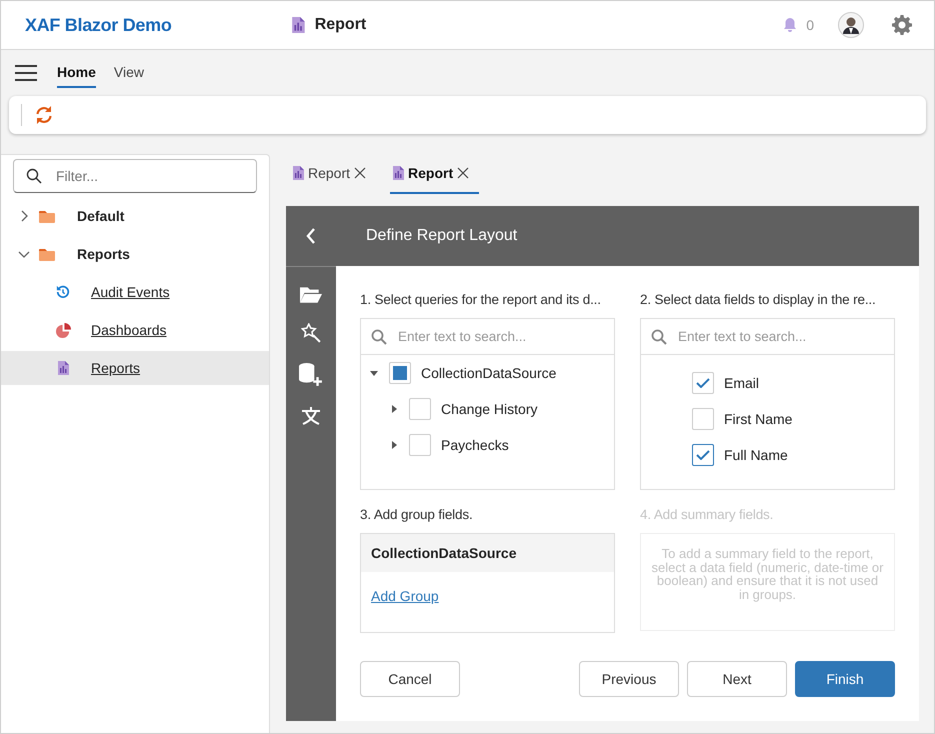  I want to click on step-label: 4. Add summary fields., so click(707, 514).